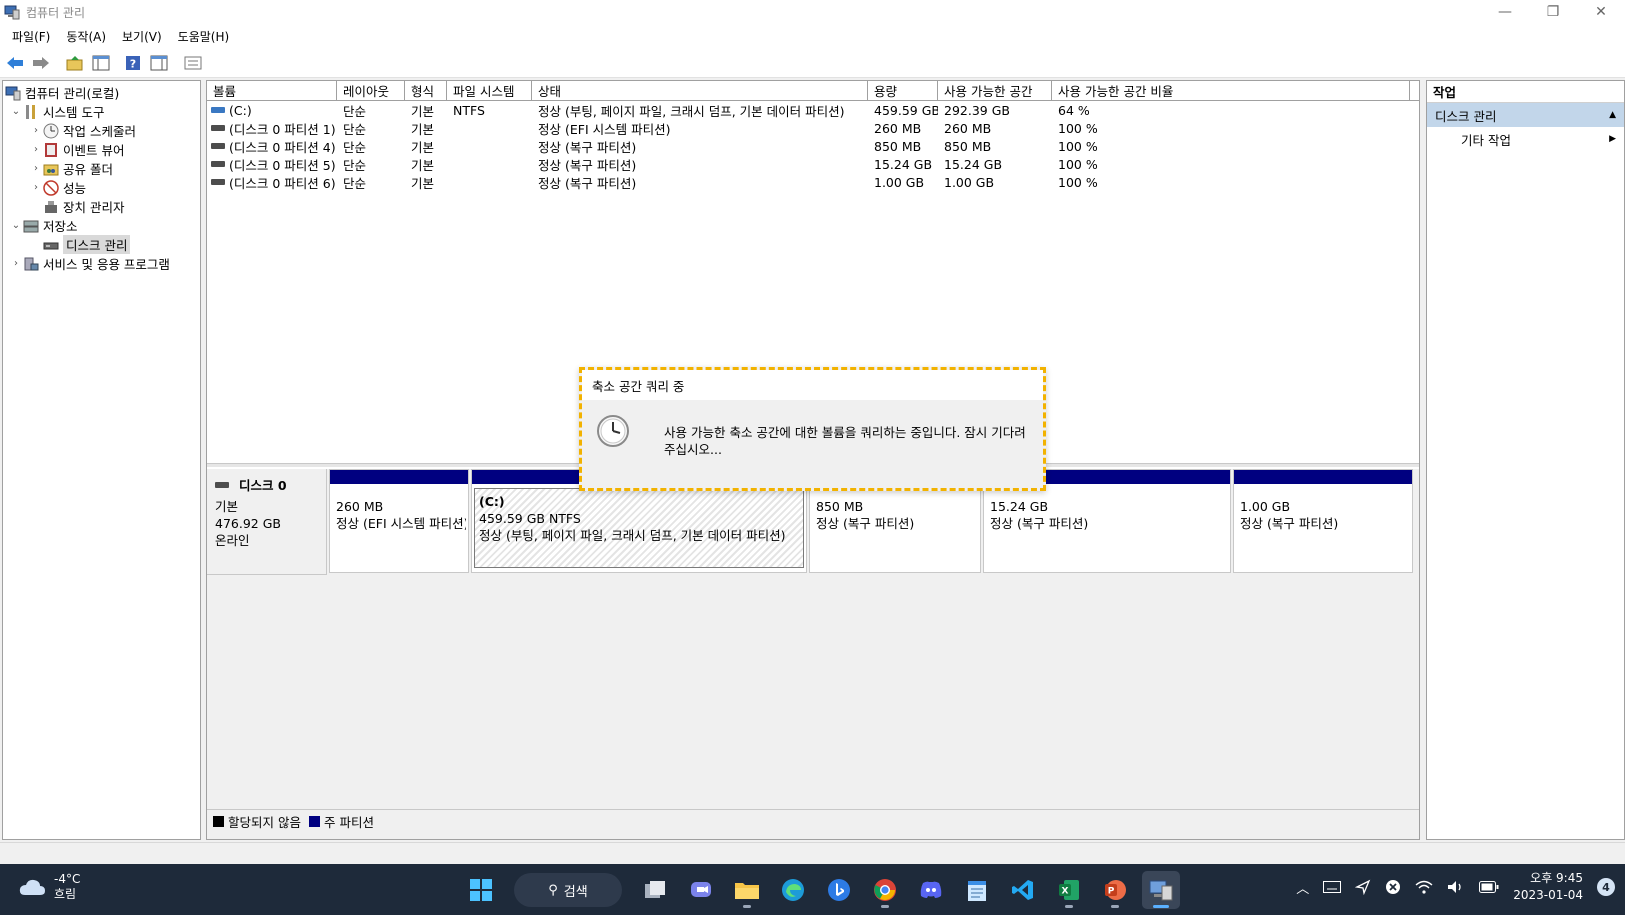 The height and width of the screenshot is (915, 1625). Describe the element at coordinates (1023, 890) in the screenshot. I see `vscode-button` at that location.